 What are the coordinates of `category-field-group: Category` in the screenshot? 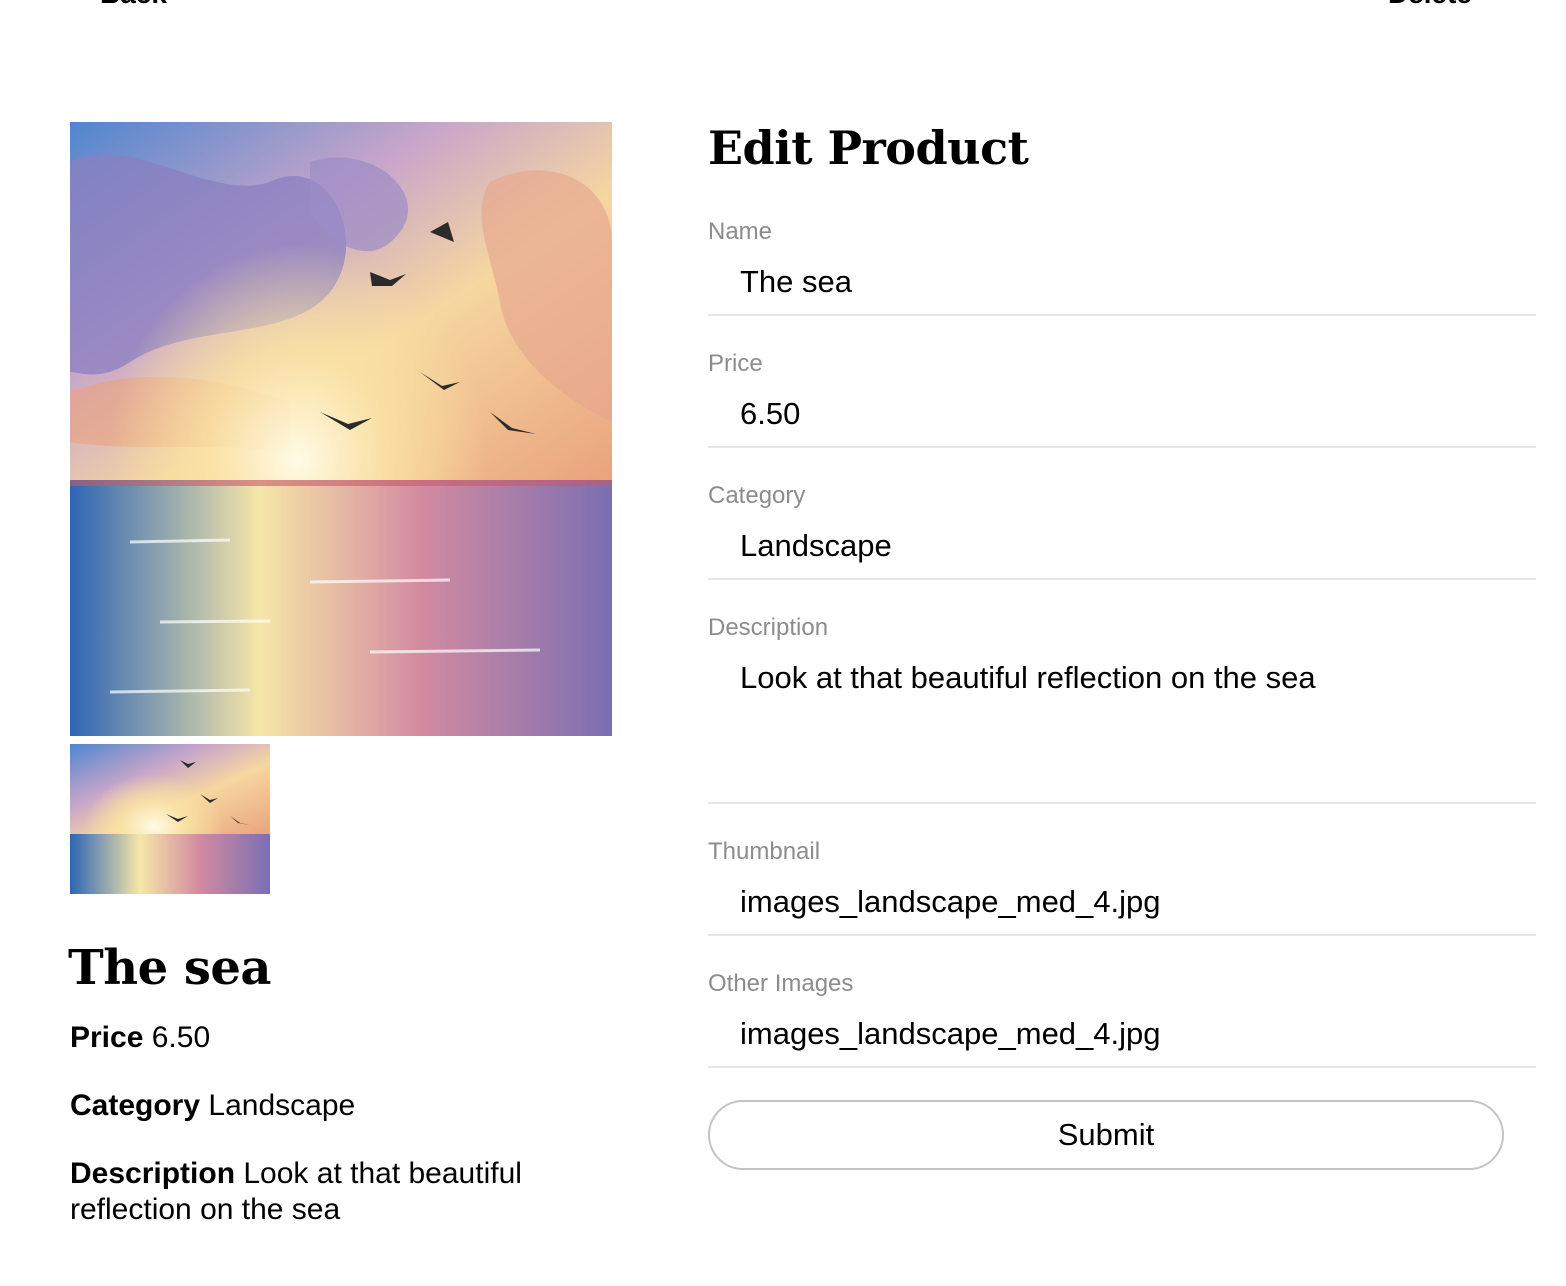 It's located at (1122, 531).